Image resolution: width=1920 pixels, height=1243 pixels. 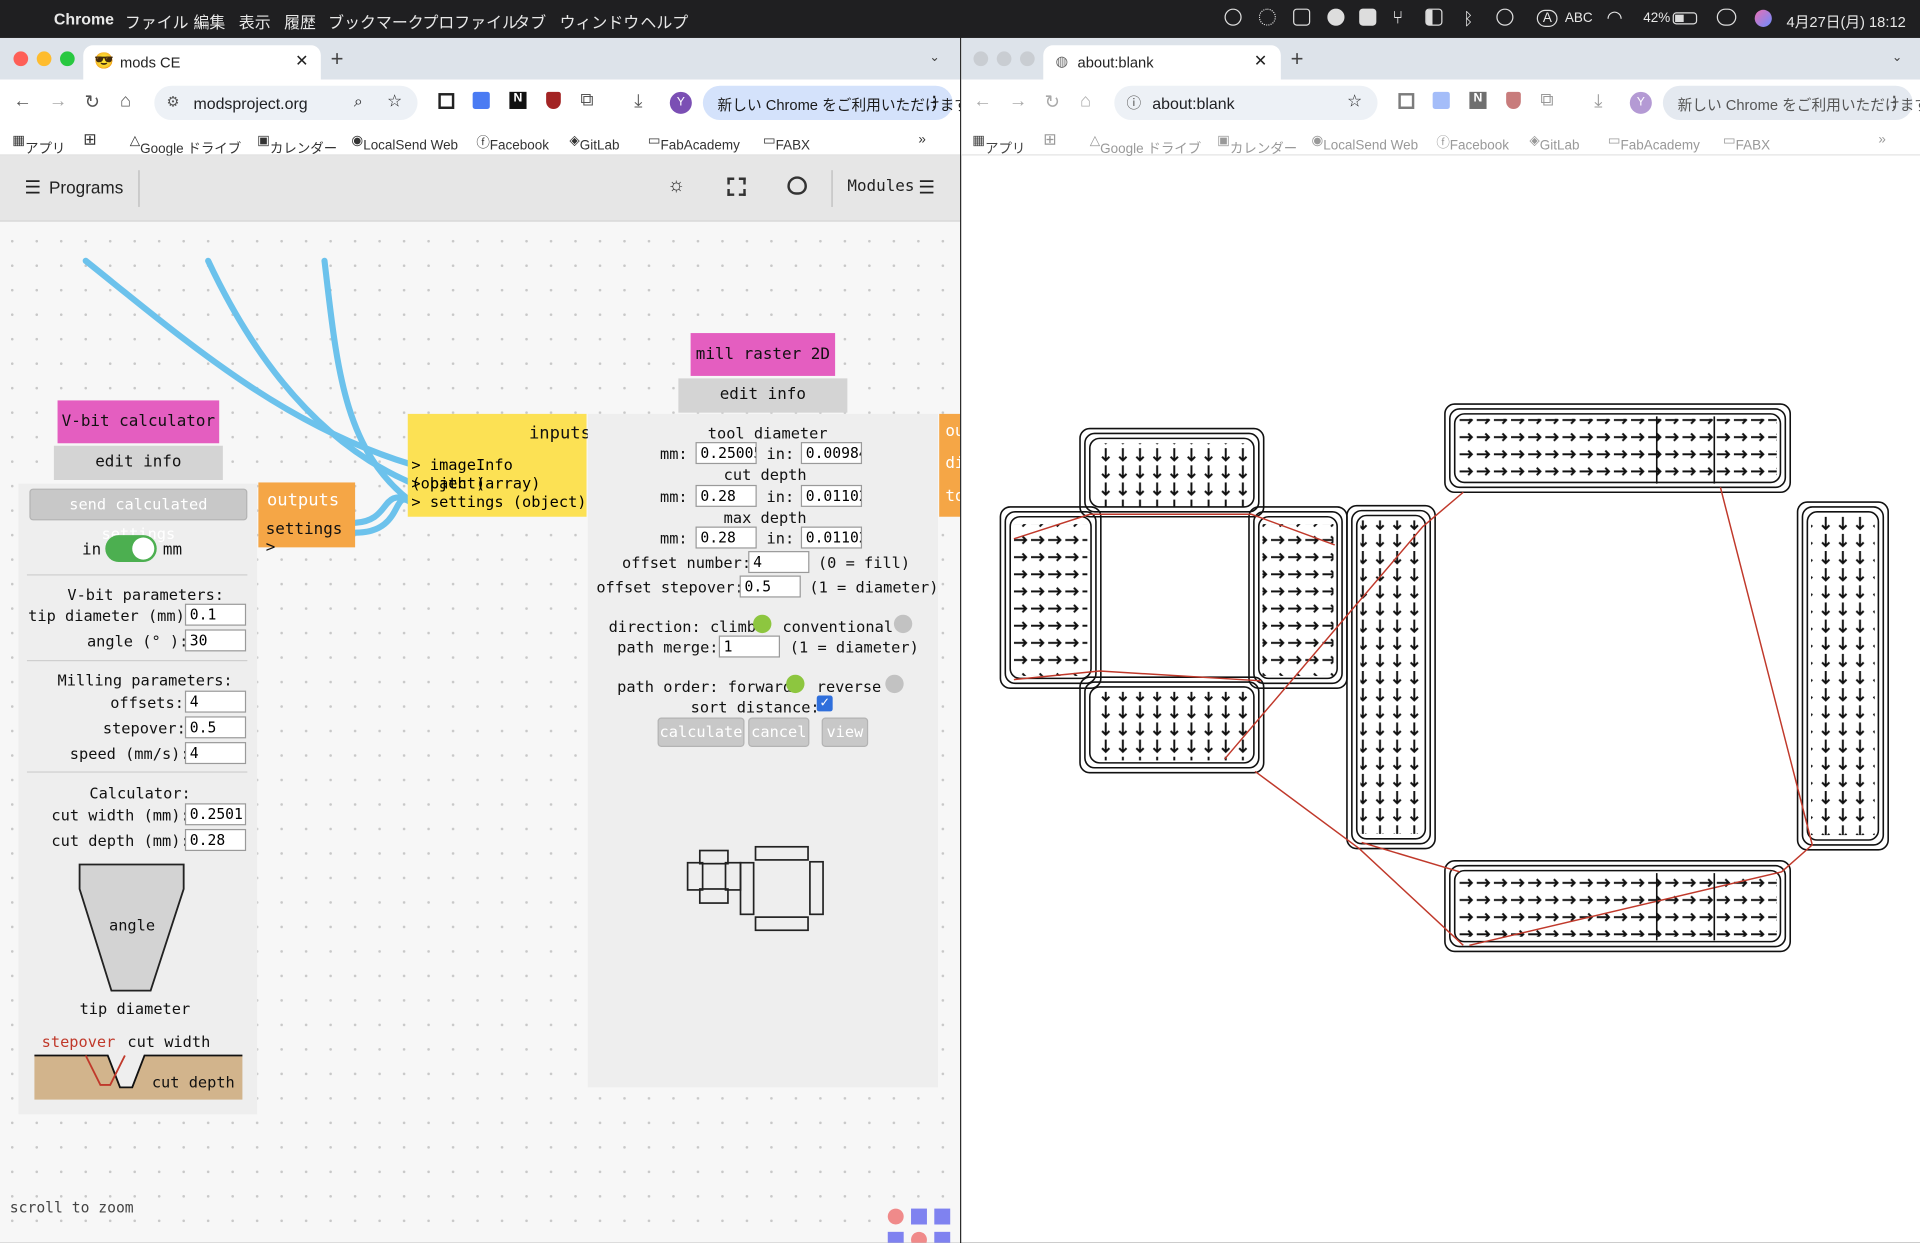 I want to click on sync-icon, so click(x=1233, y=17).